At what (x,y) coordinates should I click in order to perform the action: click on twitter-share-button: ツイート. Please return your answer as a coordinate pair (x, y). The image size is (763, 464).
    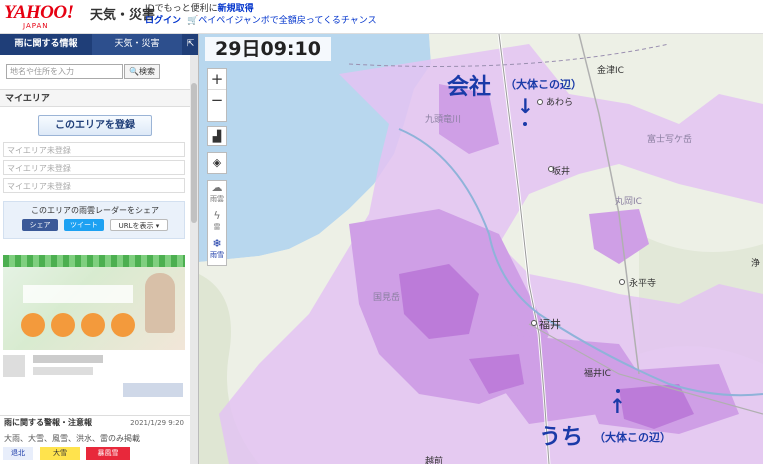
    Looking at the image, I should click on (84, 225).